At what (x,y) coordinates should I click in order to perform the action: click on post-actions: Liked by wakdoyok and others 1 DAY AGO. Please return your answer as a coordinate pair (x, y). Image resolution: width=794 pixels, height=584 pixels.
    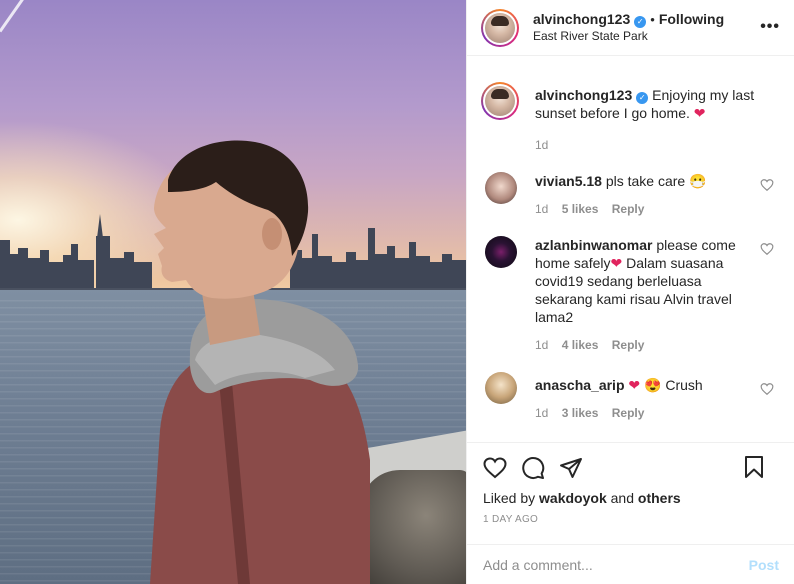
    Looking at the image, I should click on (630, 490).